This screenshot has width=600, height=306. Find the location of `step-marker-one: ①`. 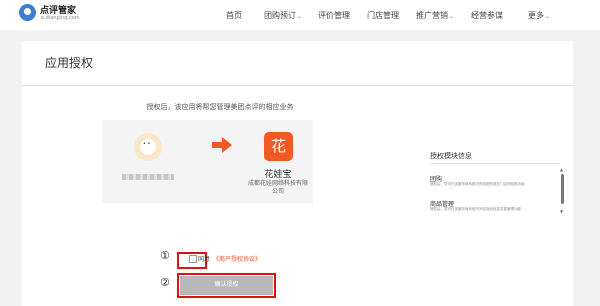

step-marker-one: ① is located at coordinates (165, 255).